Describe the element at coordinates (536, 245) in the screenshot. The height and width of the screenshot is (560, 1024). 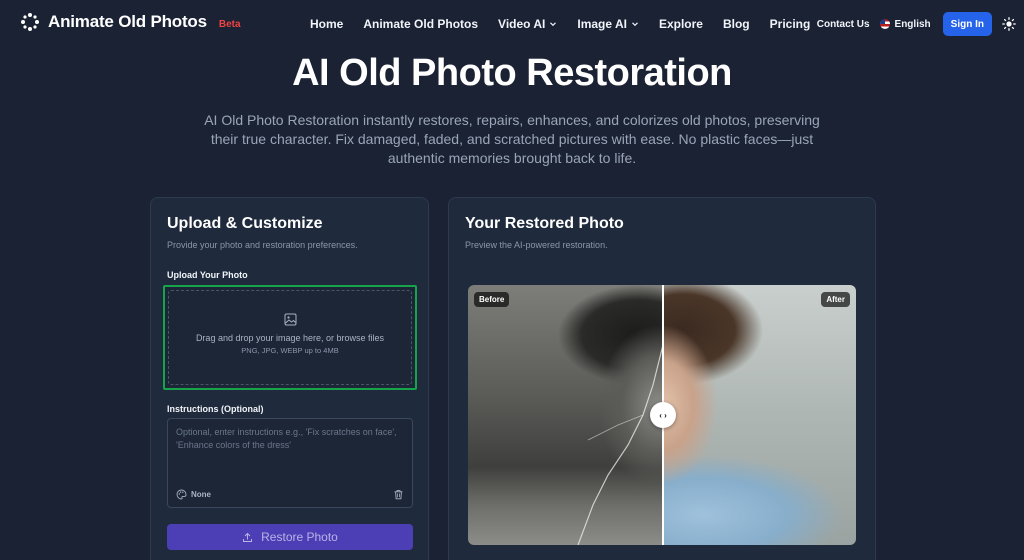
I see `result-card-subtitle: Preview the AI-powered restoration.` at that location.